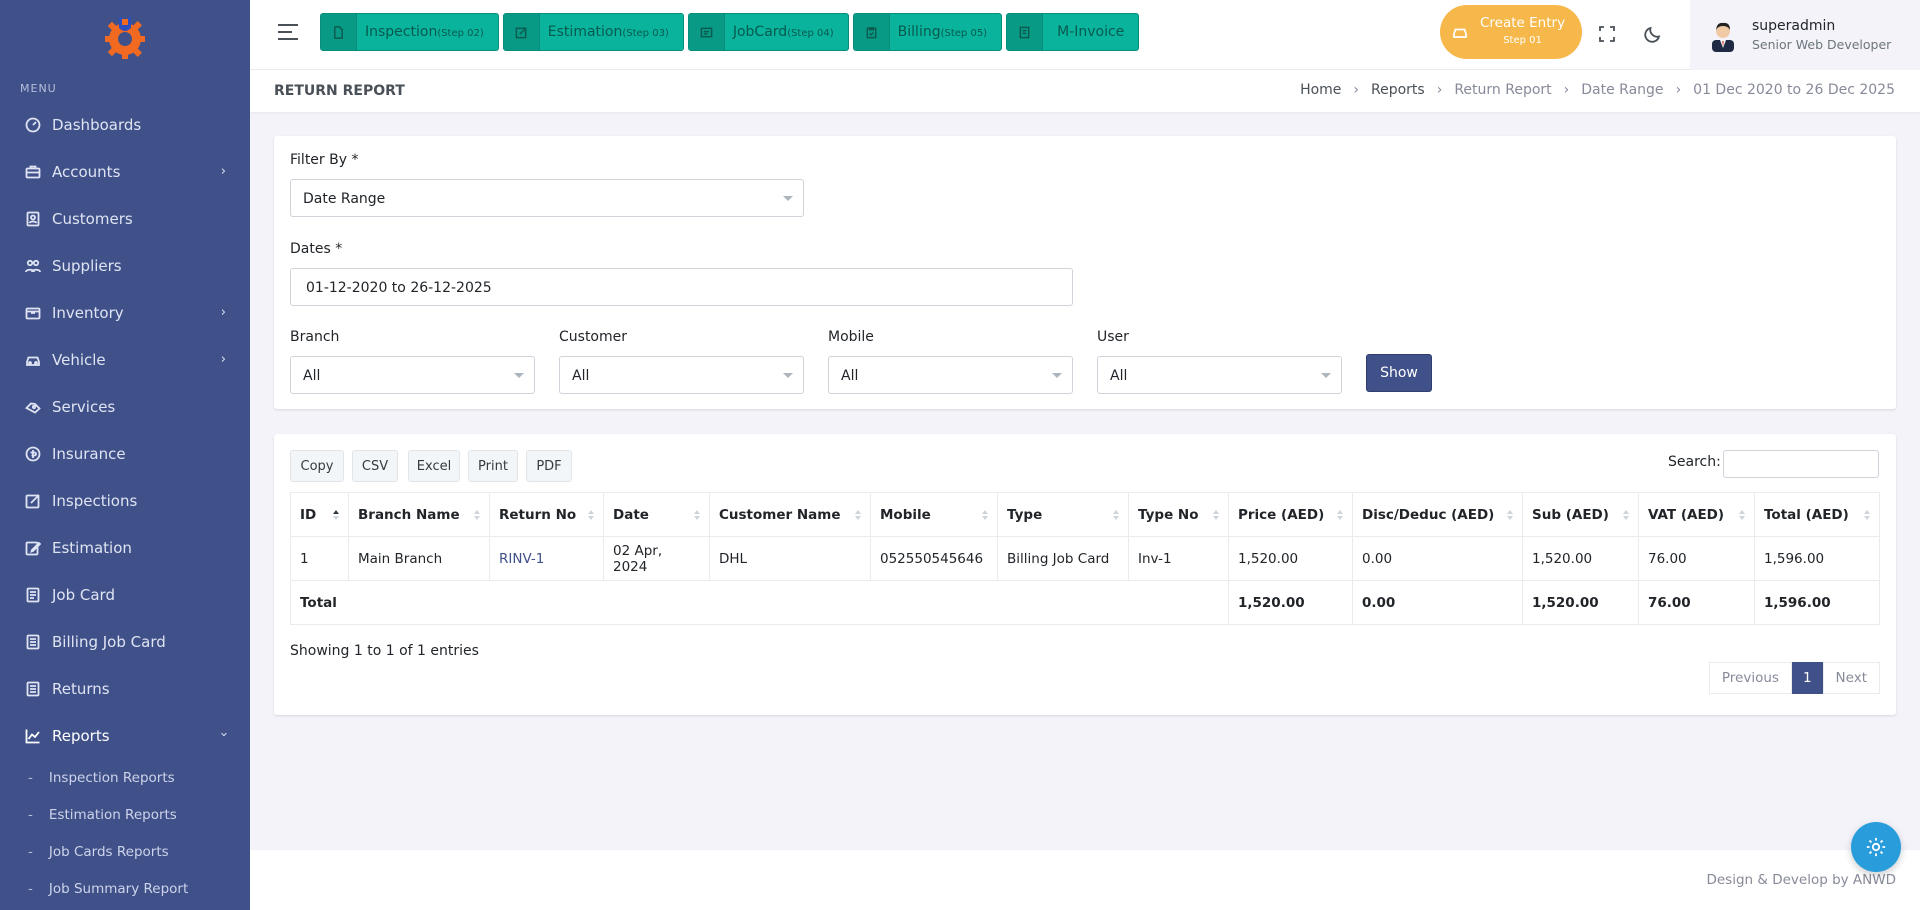 This screenshot has width=1920, height=910. What do you see at coordinates (1320, 90) in the screenshot?
I see `breadcrumb-home: Home` at bounding box center [1320, 90].